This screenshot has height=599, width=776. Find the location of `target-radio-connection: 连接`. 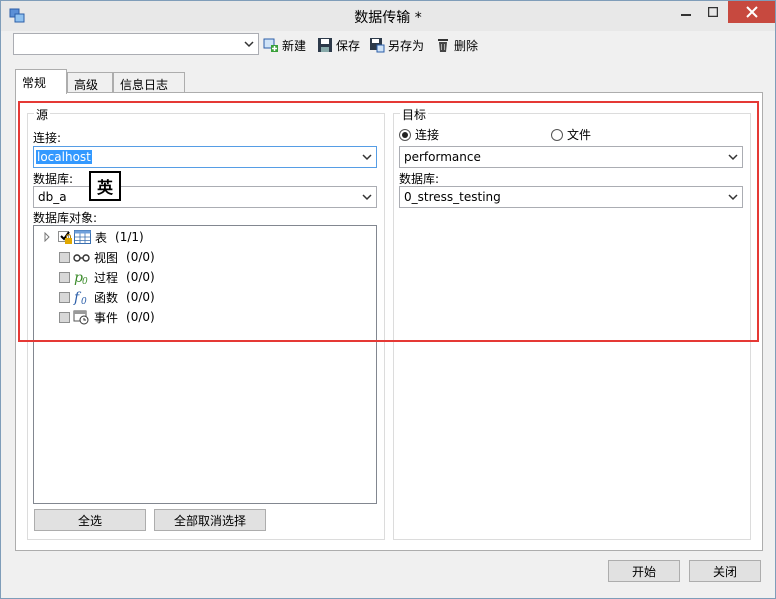

target-radio-connection: 连接 is located at coordinates (419, 134).